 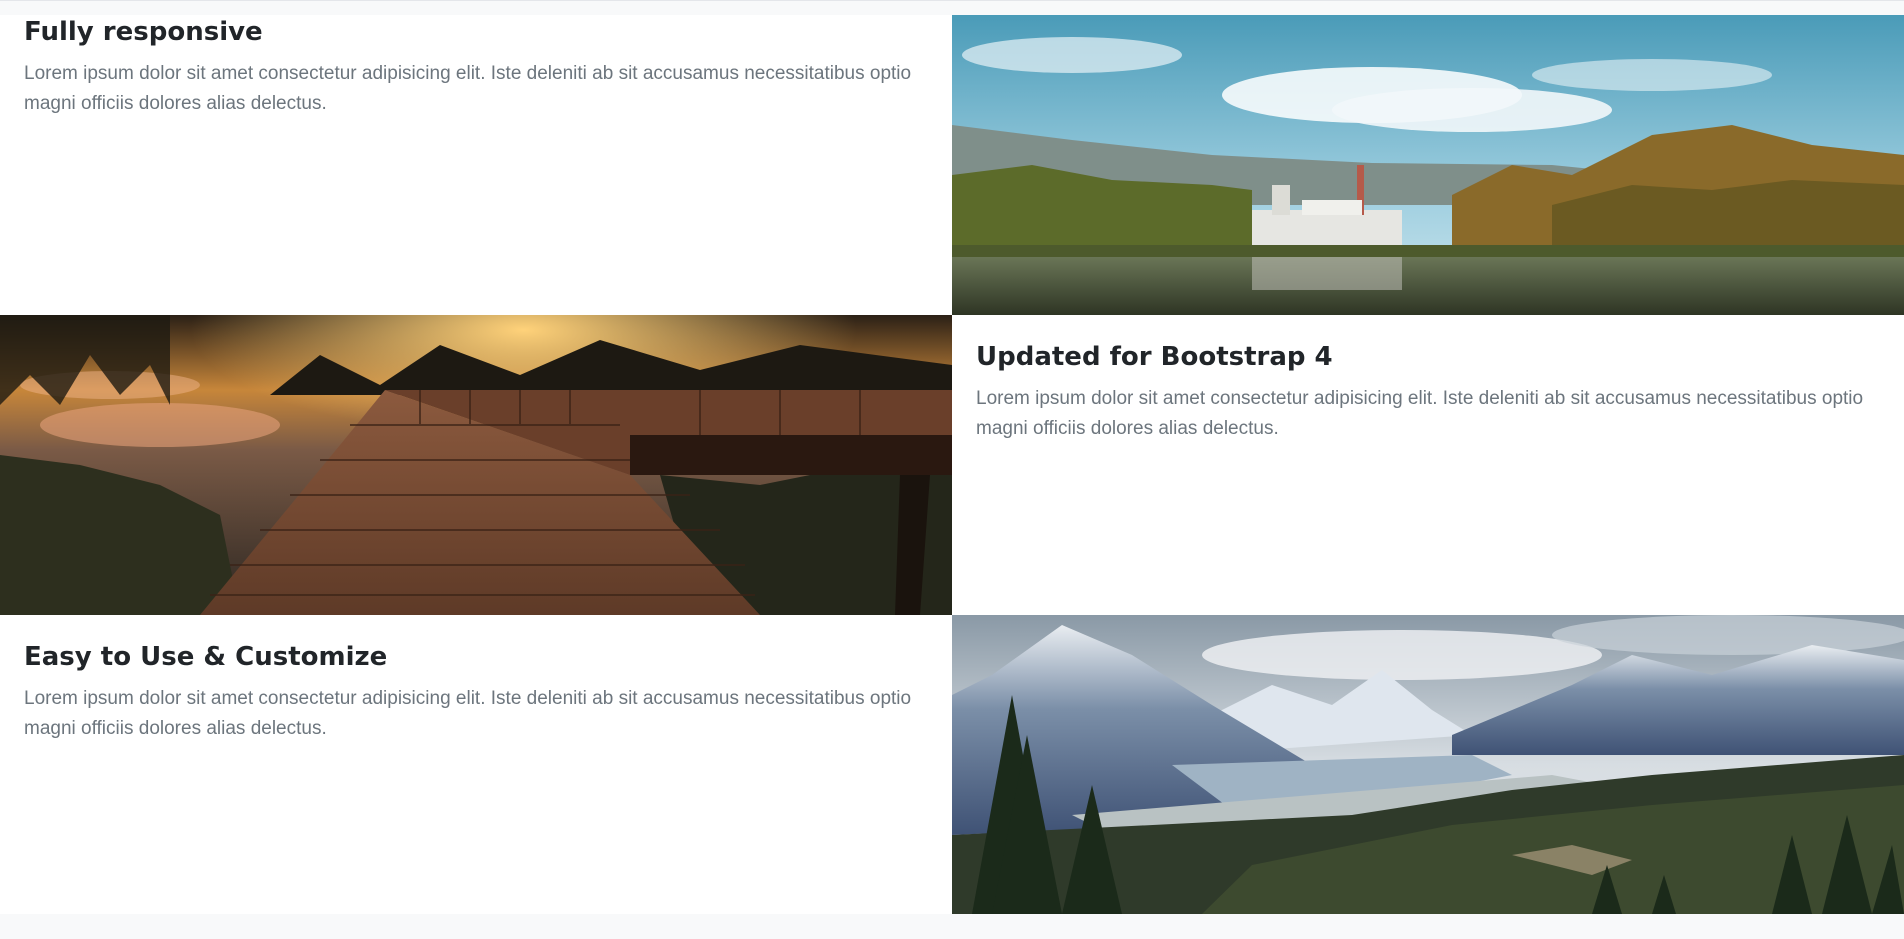 What do you see at coordinates (952, 926) in the screenshot?
I see `bottom-bar` at bounding box center [952, 926].